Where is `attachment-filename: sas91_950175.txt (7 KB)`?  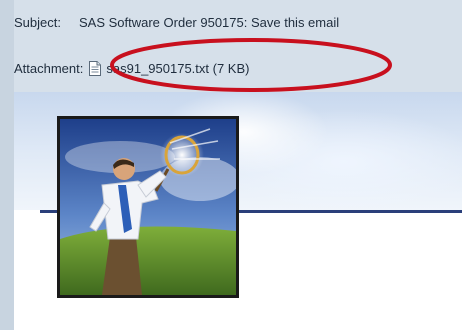 attachment-filename: sas91_950175.txt (7 KB) is located at coordinates (178, 68).